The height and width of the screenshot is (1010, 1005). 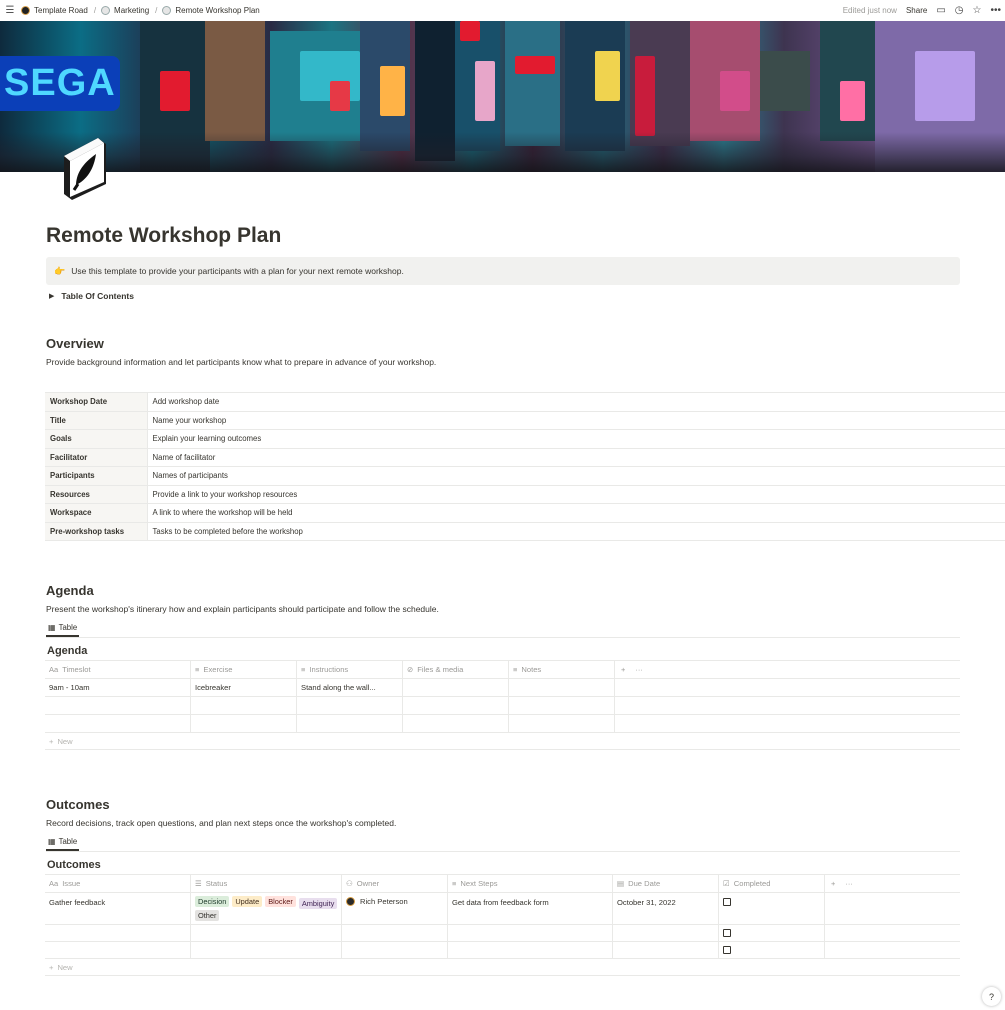 I want to click on comment-icon: ▭, so click(x=940, y=10).